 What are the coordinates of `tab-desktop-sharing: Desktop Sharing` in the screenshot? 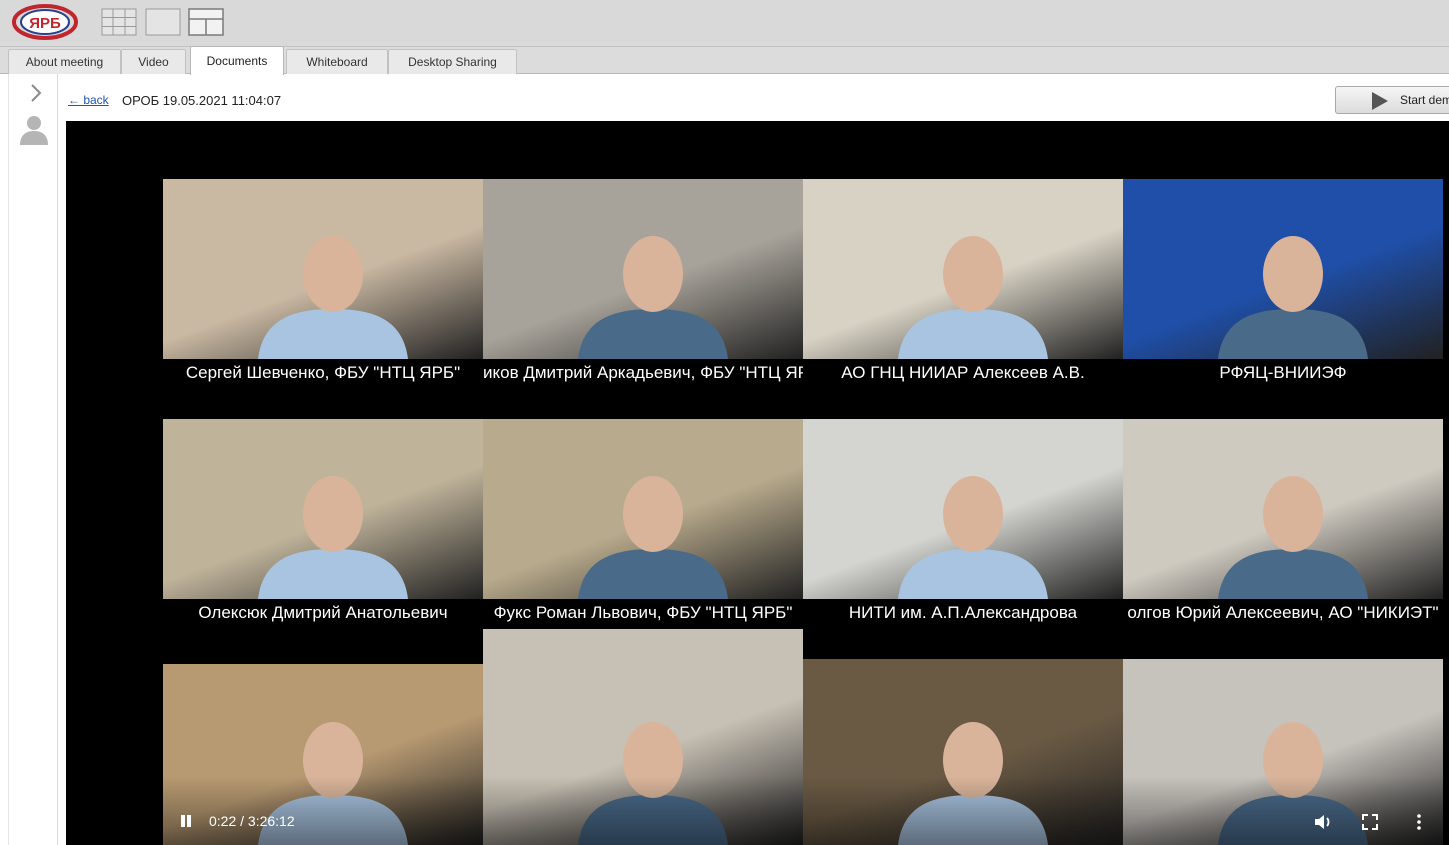 It's located at (452, 61).